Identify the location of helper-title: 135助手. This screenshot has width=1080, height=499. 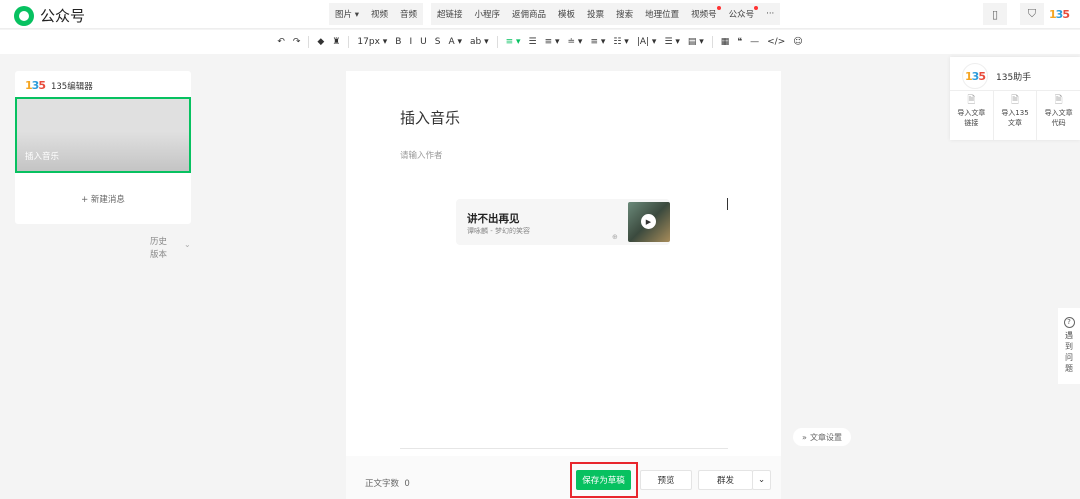
(1014, 77).